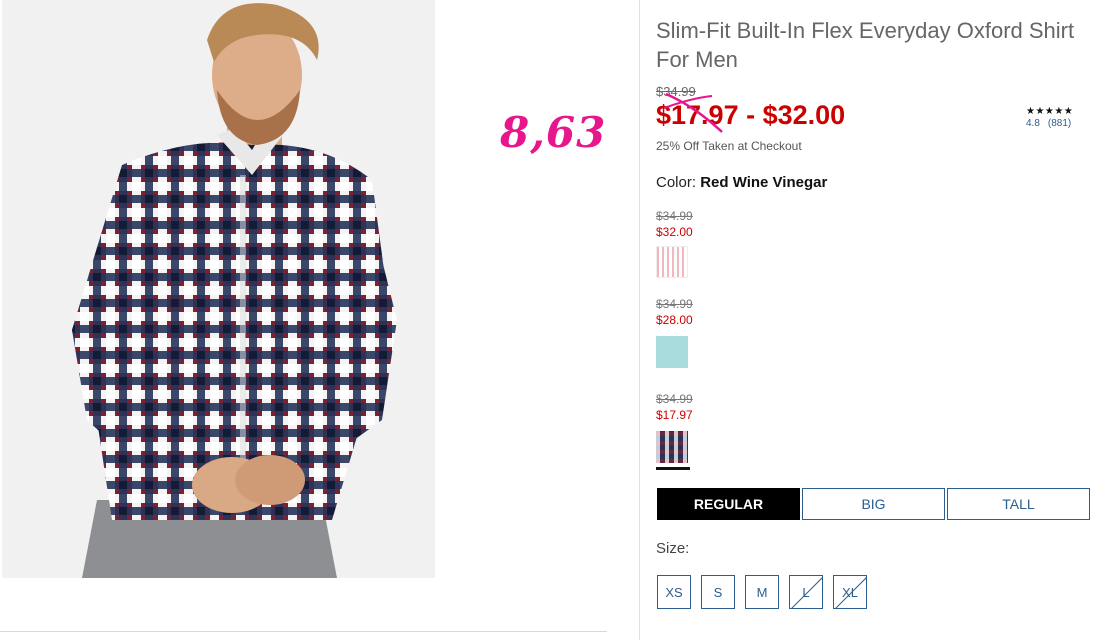 The height and width of the screenshot is (640, 1115). What do you see at coordinates (1050, 111) in the screenshot?
I see `star-rating-icon: ★★★★★` at bounding box center [1050, 111].